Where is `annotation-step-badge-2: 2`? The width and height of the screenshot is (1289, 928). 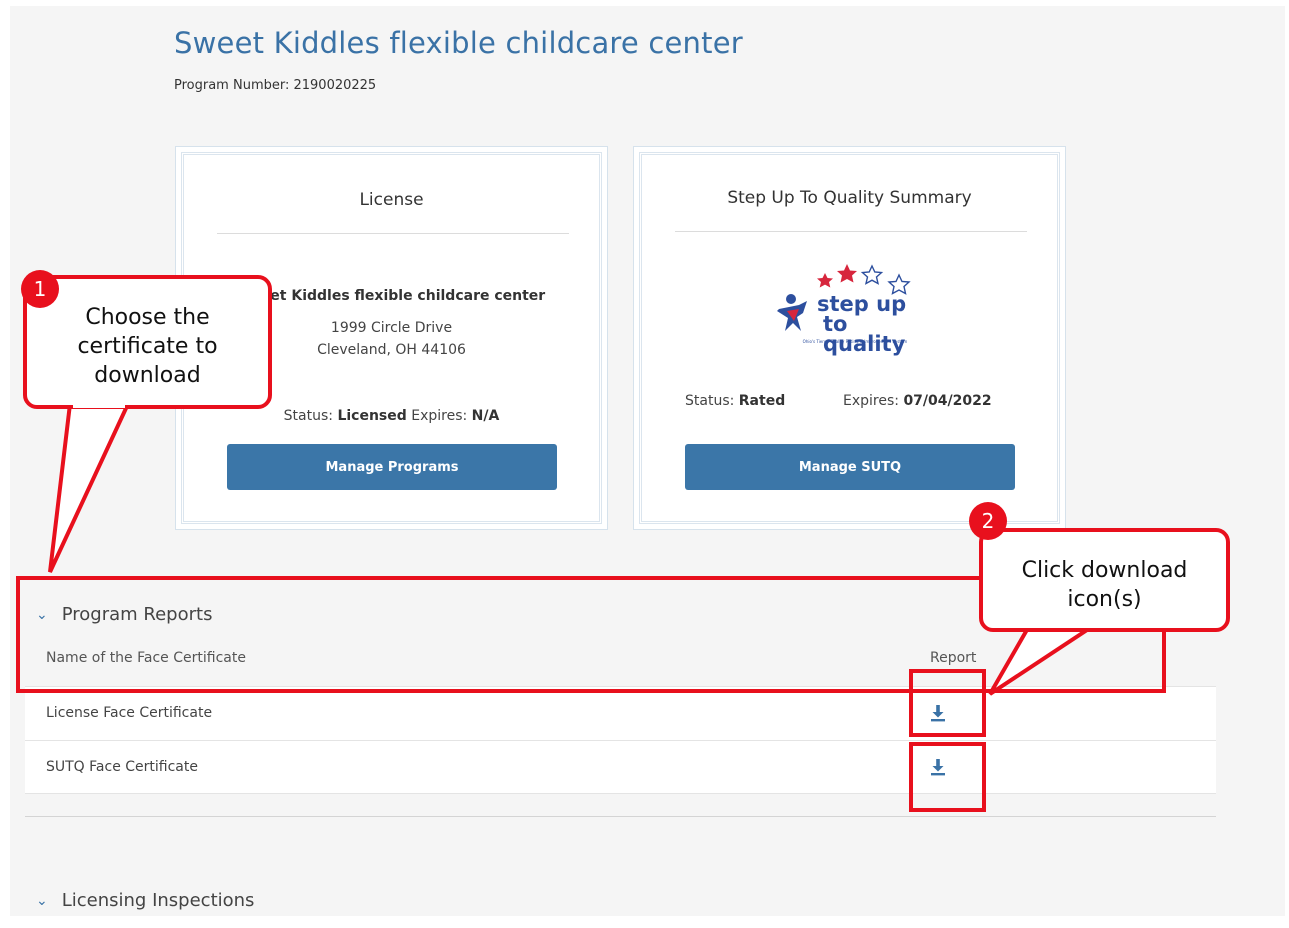
annotation-step-badge-2: 2 is located at coordinates (988, 521).